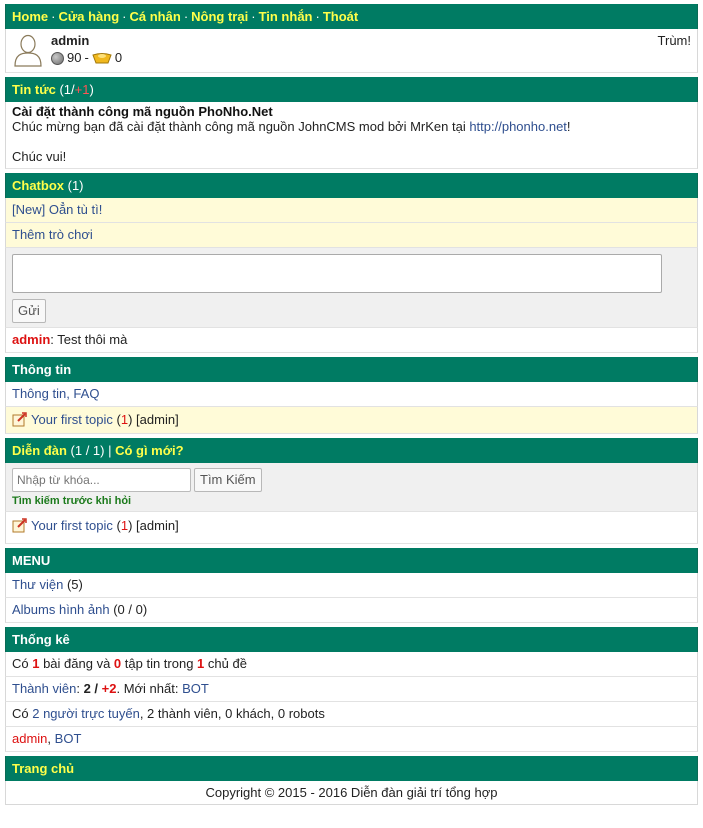  What do you see at coordinates (72, 501) in the screenshot?
I see `forum-search-hint: Tìm kiếm trước khi hỏi` at bounding box center [72, 501].